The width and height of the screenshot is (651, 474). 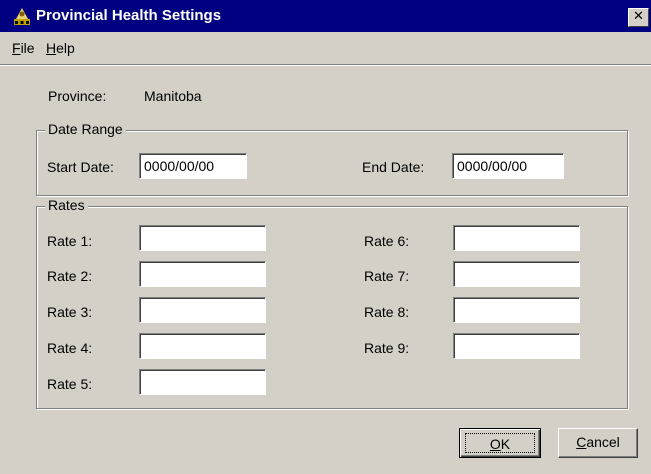 I want to click on close-button: ✕, so click(x=638, y=17).